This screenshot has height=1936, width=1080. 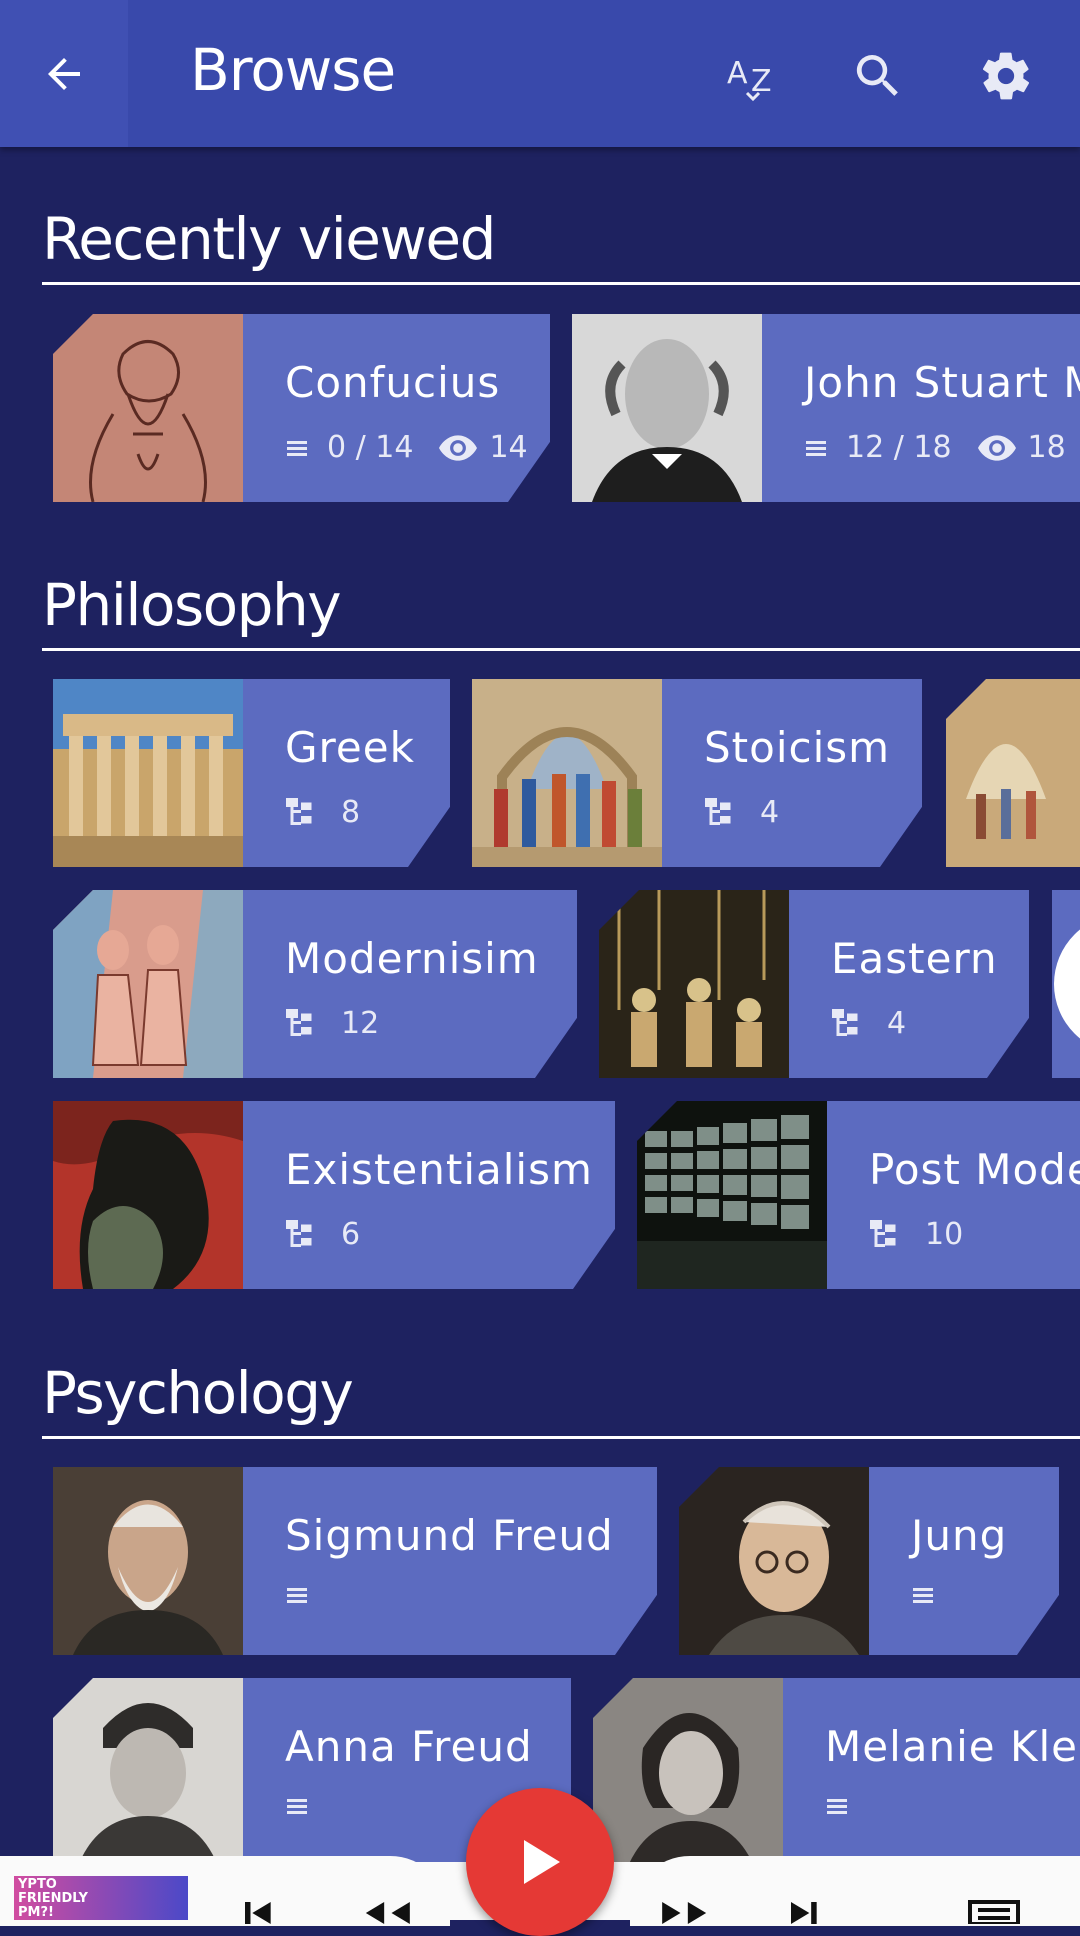 I want to click on sigmund-freud-thumbnail, so click(x=148, y=1561).